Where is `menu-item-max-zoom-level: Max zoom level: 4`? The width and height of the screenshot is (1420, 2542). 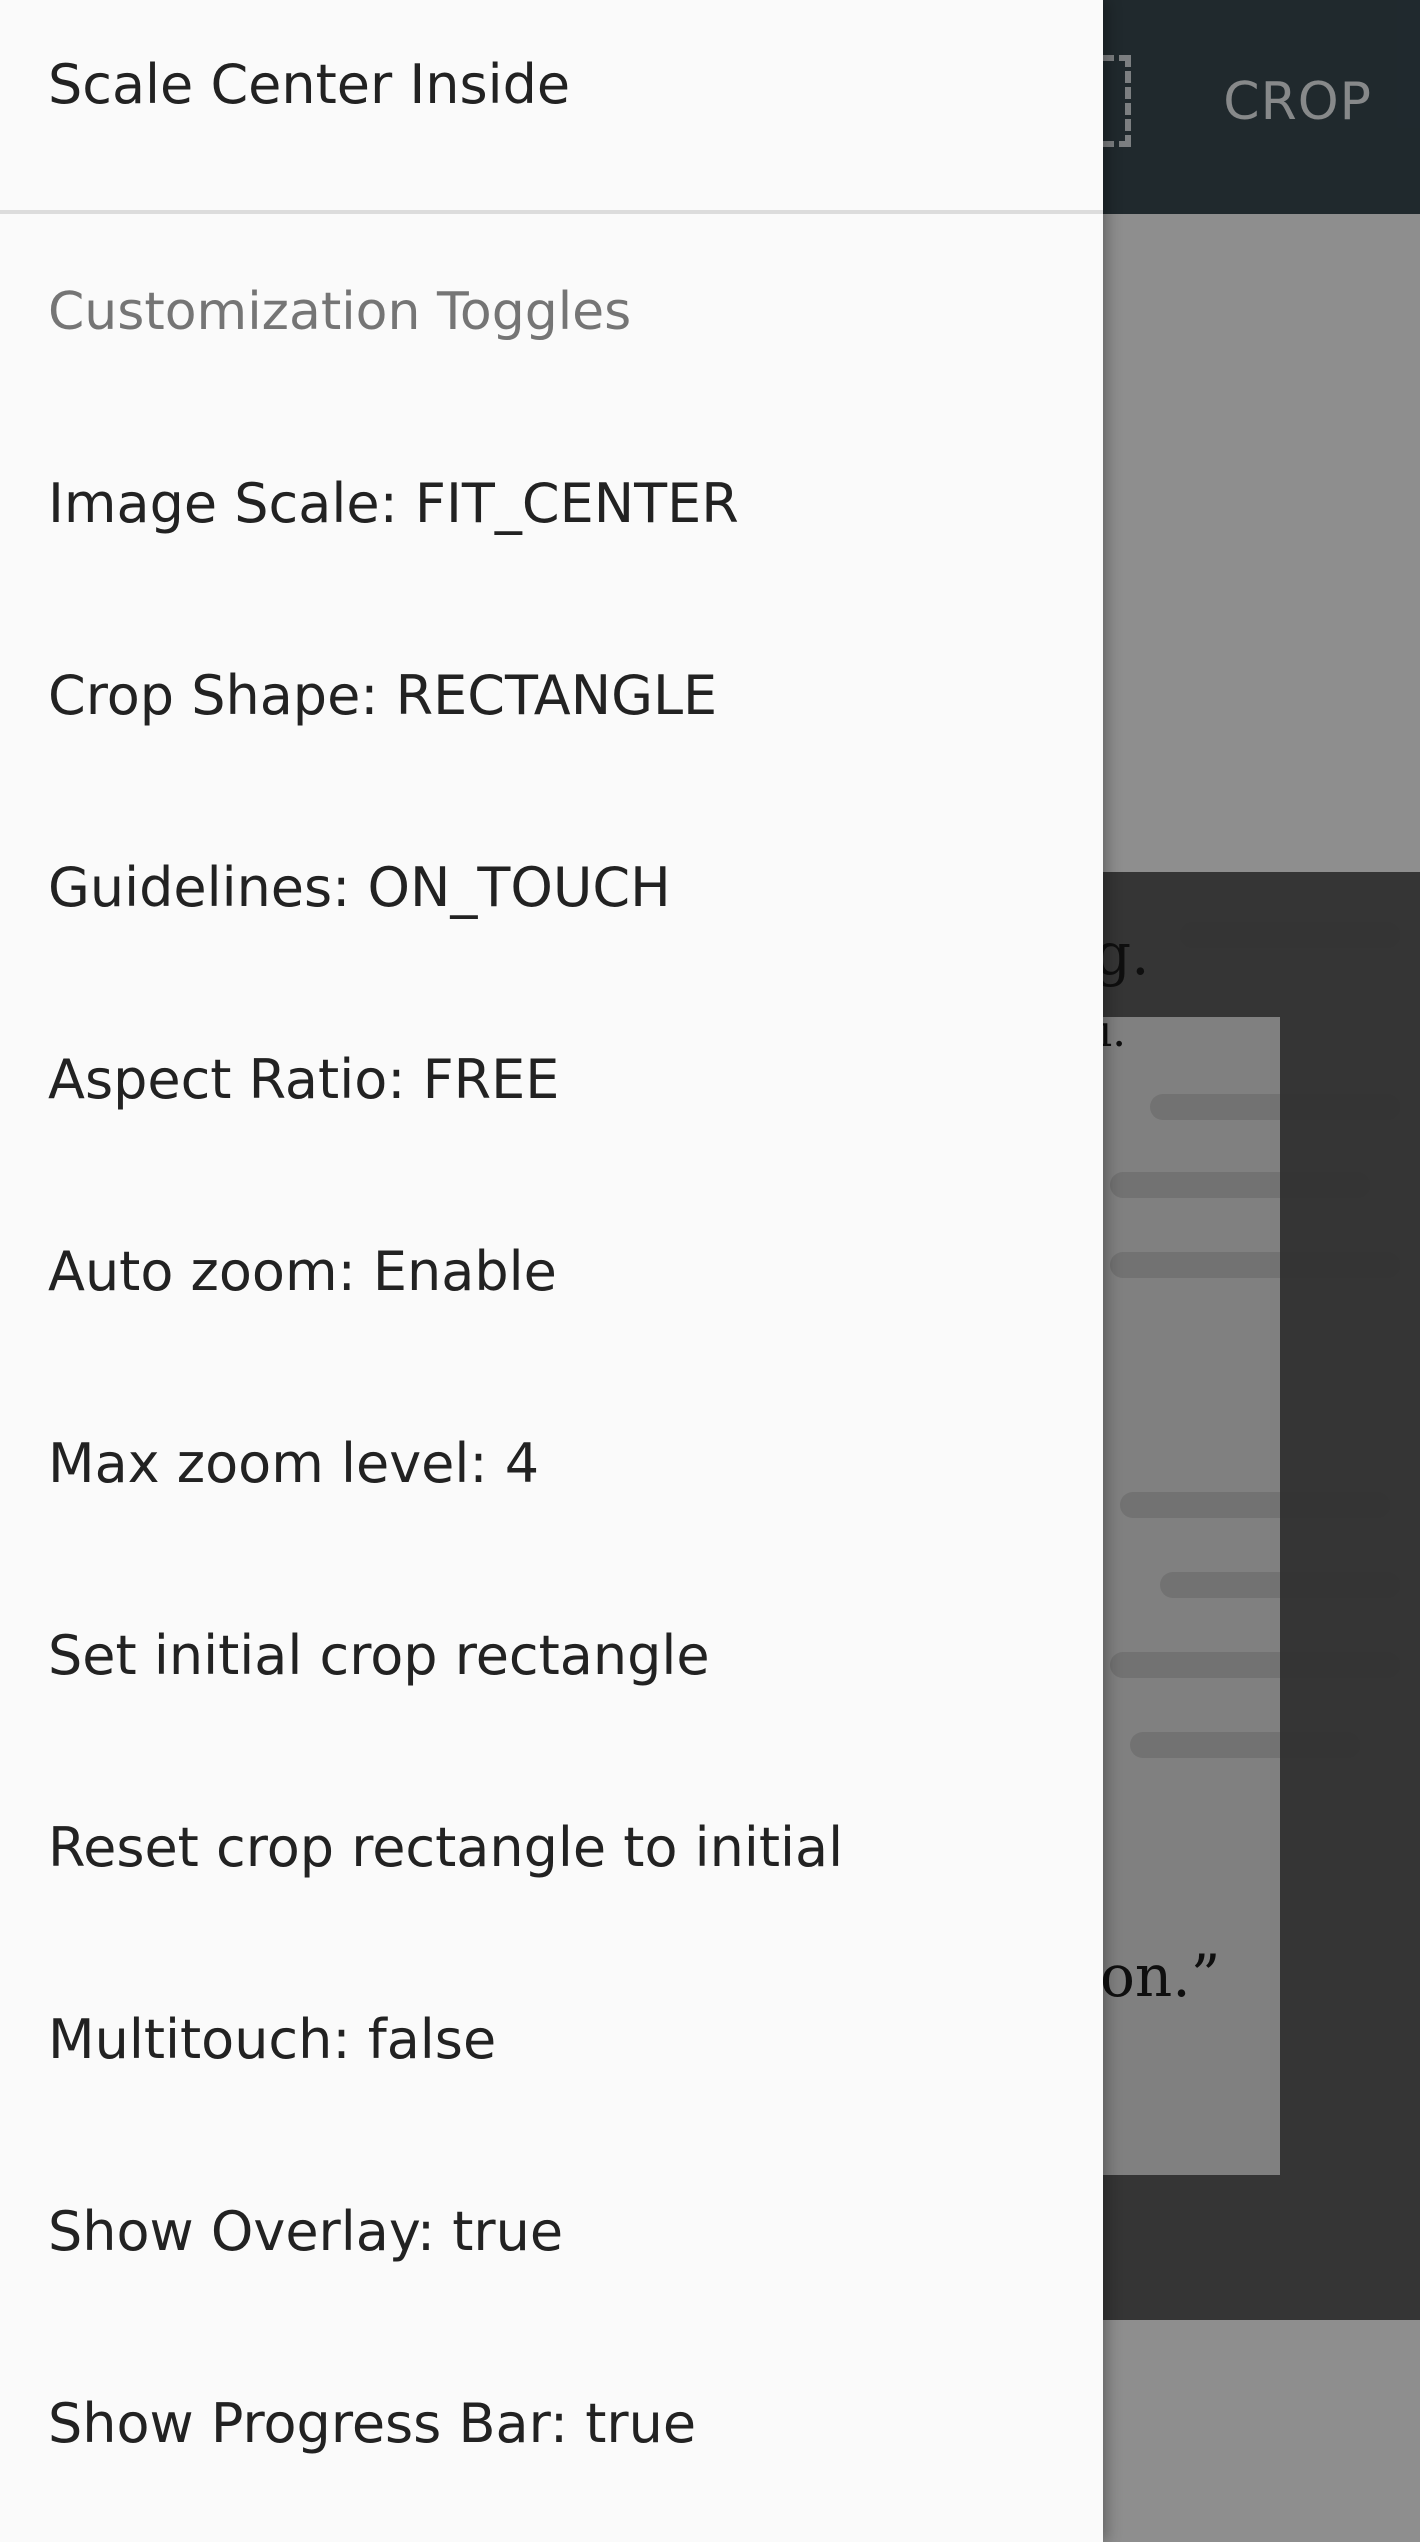
menu-item-max-zoom-level: Max zoom level: 4 is located at coordinates (548, 1464).